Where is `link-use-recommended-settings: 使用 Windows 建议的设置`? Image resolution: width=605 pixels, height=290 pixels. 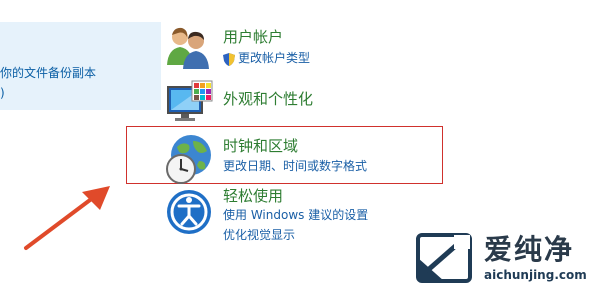 link-use-recommended-settings: 使用 Windows 建议的设置 is located at coordinates (295, 215).